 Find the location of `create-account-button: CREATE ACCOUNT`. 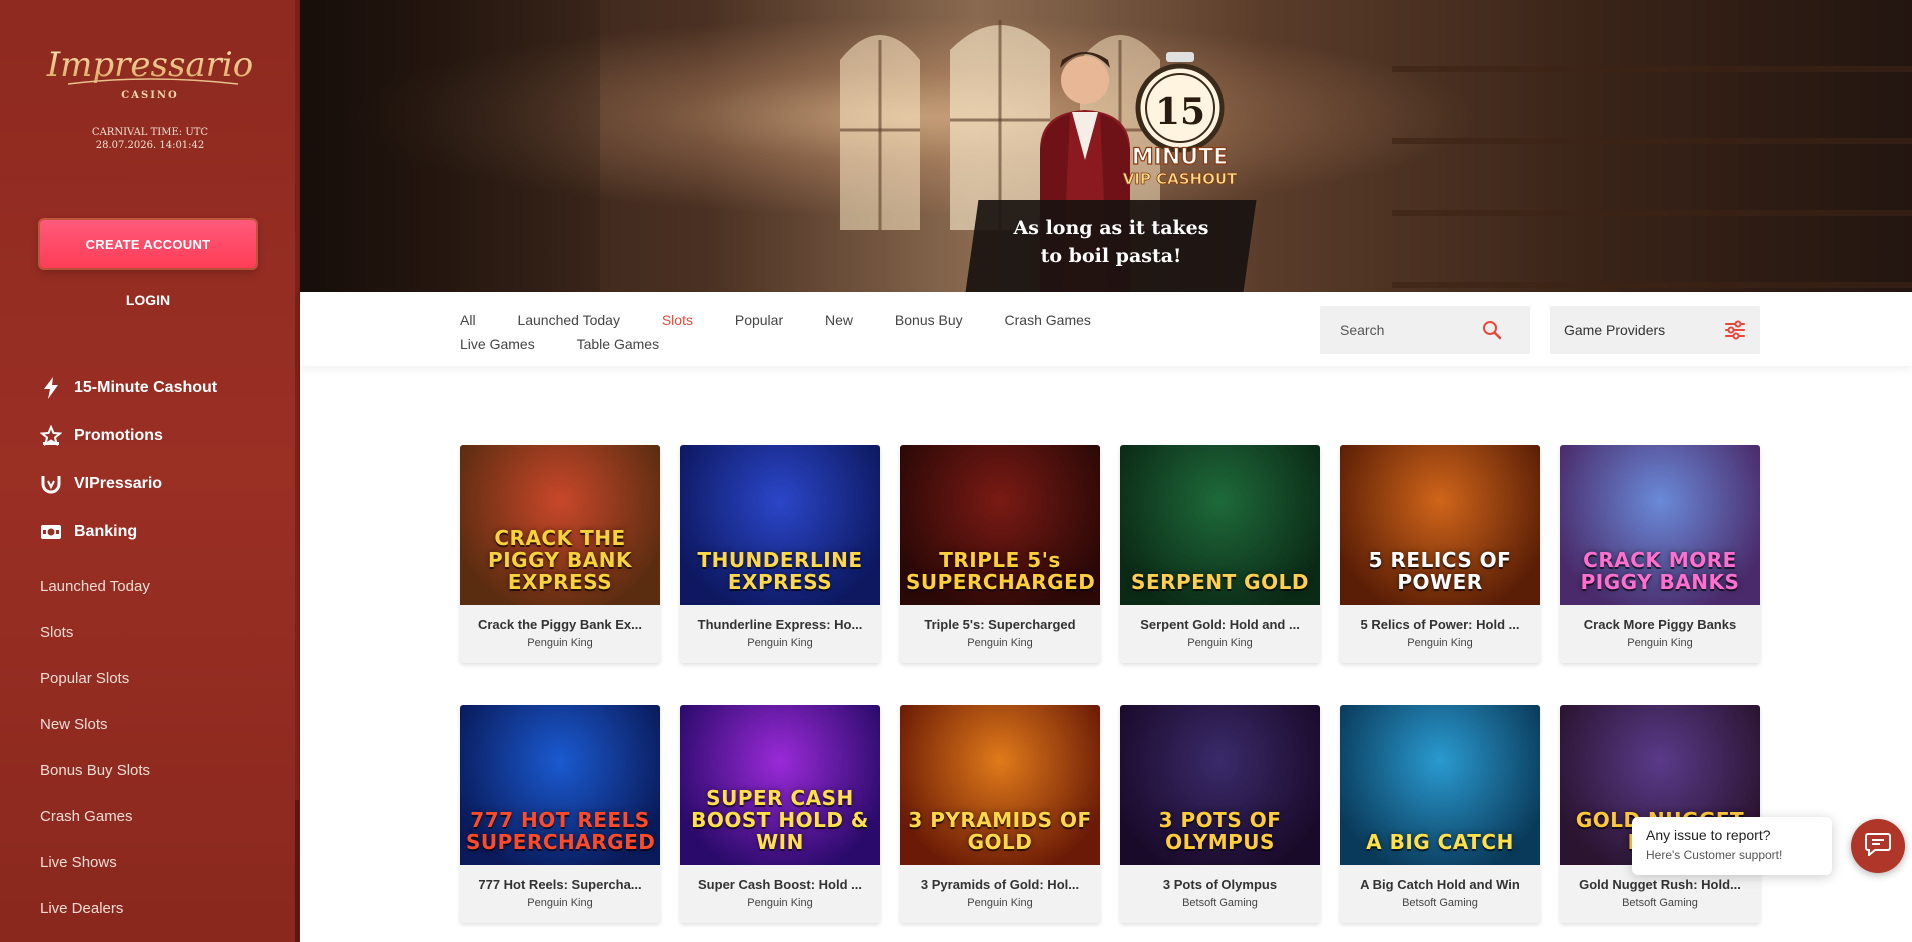

create-account-button: CREATE ACCOUNT is located at coordinates (148, 244).